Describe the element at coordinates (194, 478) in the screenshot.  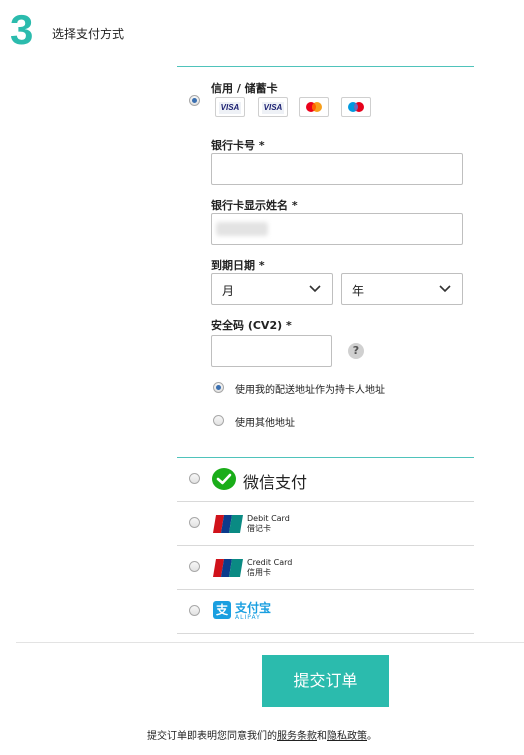
I see `wechat-radio` at that location.